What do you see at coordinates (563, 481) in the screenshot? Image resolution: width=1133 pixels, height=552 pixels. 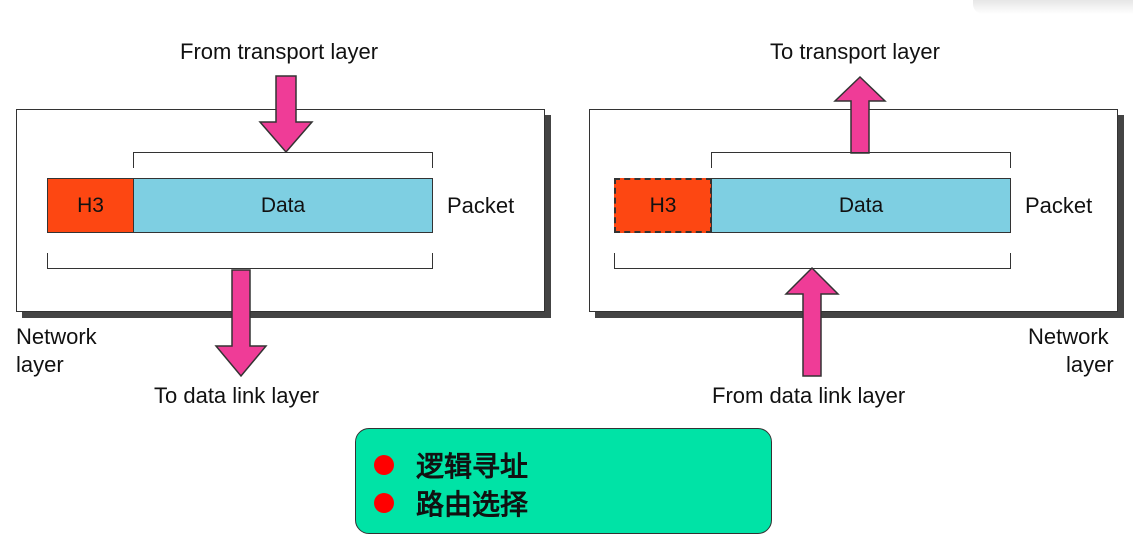 I see `note-box: 逻辑寻址 路由选择` at bounding box center [563, 481].